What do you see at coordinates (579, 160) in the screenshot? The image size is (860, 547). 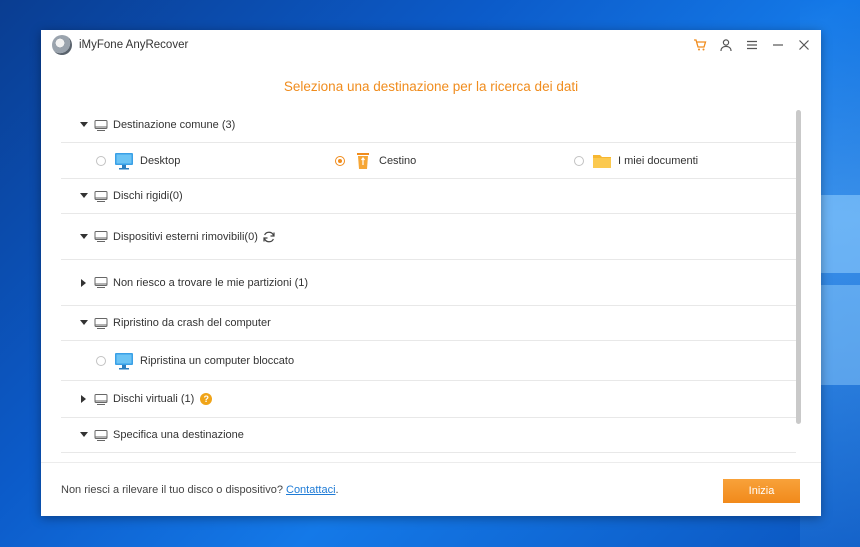 I see `radio-my-documents` at bounding box center [579, 160].